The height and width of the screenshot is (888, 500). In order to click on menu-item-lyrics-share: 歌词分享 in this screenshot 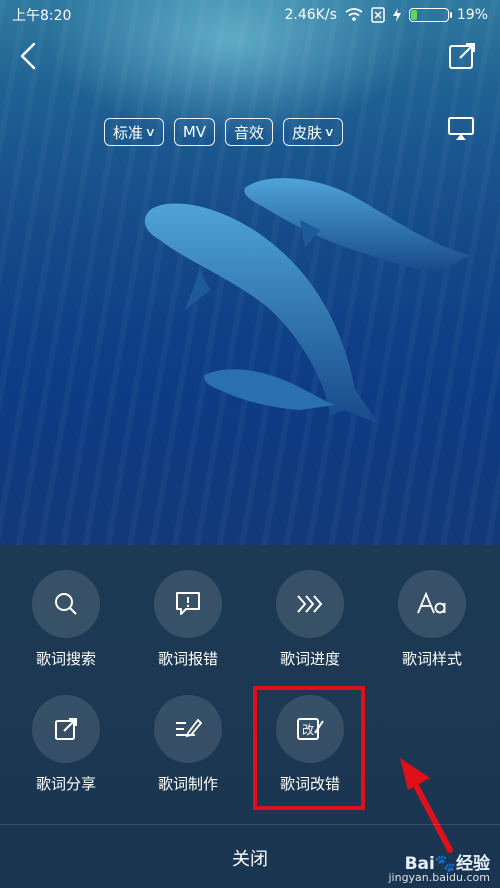, I will do `click(66, 744)`.